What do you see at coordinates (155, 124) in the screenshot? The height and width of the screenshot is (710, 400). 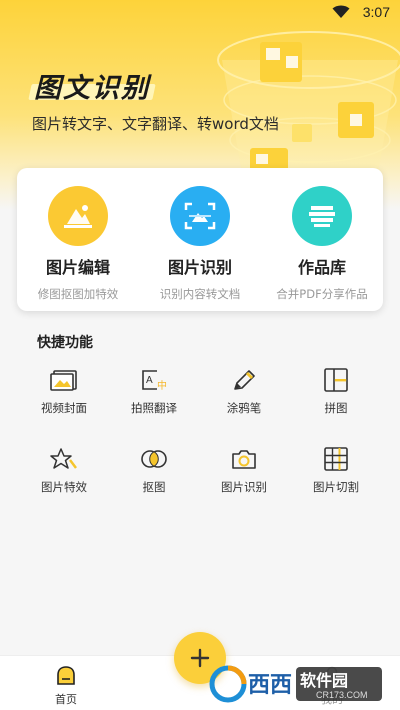 I see `hero-subtitle: 图片转文字、文字翻译、转word文档` at bounding box center [155, 124].